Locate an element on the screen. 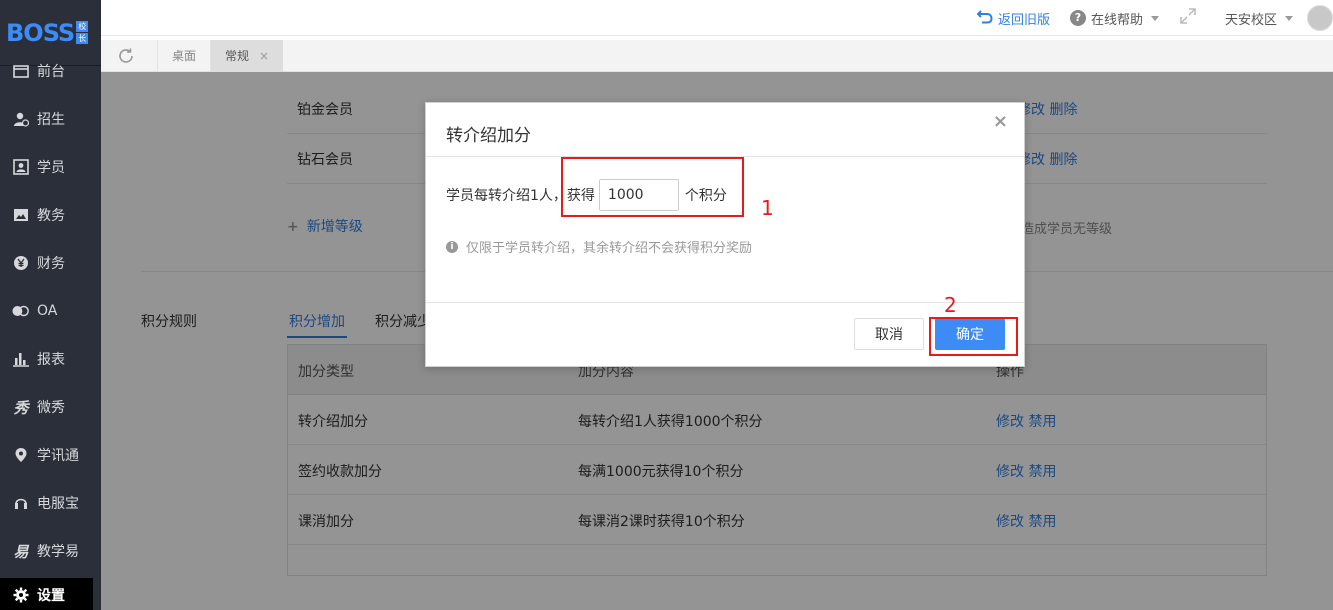 This screenshot has width=1333, height=610. sidebar-item-label: 微秀 is located at coordinates (51, 408).